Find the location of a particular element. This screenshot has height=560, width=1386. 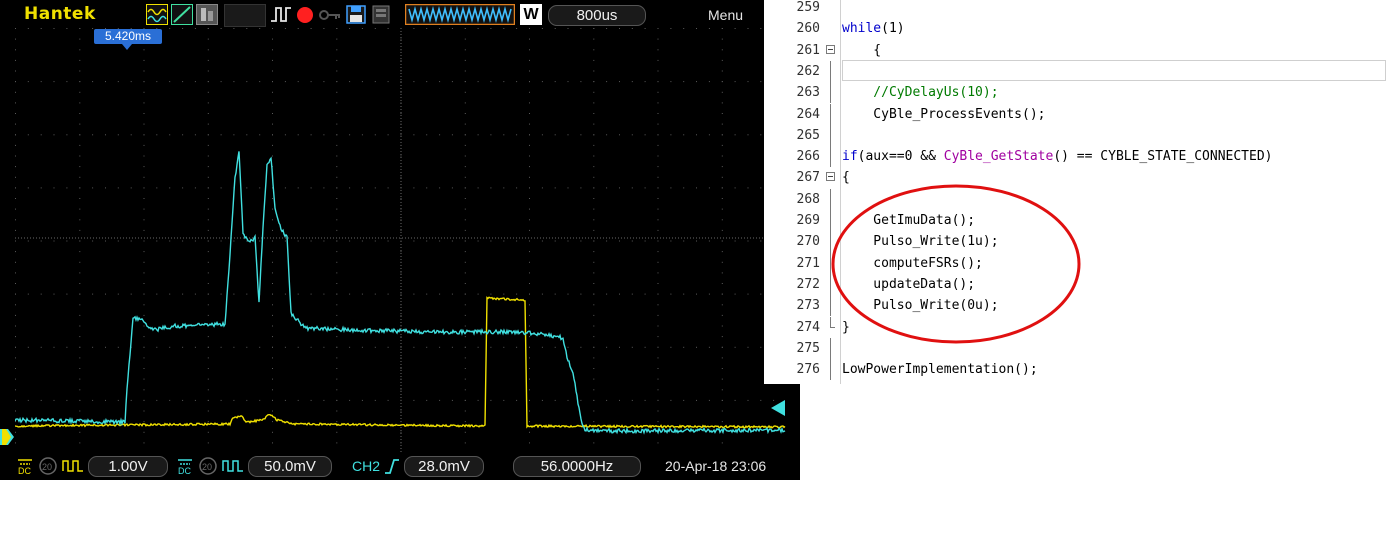

ch2-bandwidth-limit-icon: 20 is located at coordinates (208, 466).